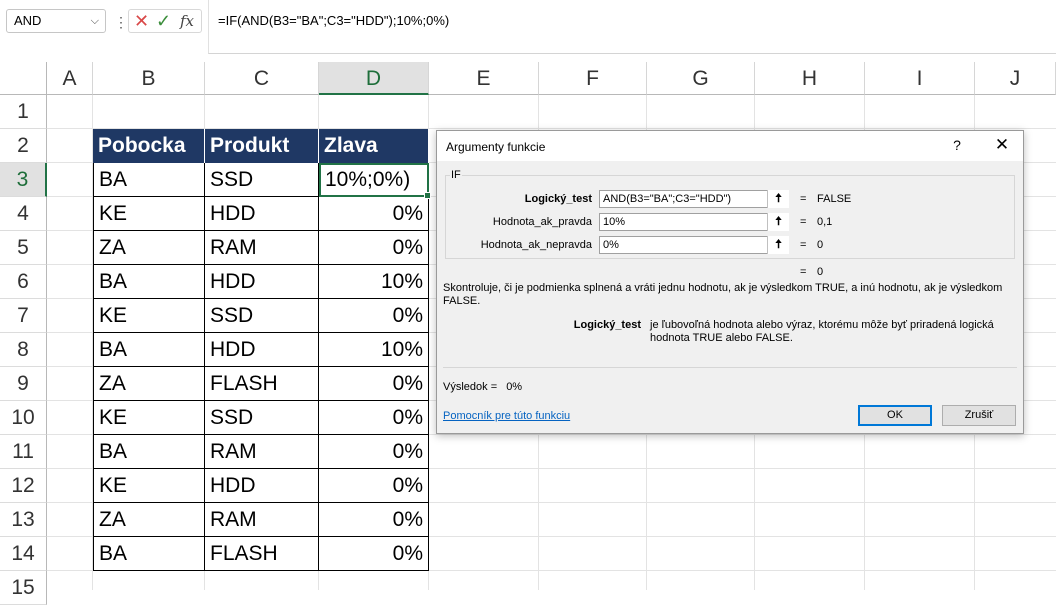 This screenshot has width=1056, height=605. I want to click on row-header: 14, so click(23, 554).